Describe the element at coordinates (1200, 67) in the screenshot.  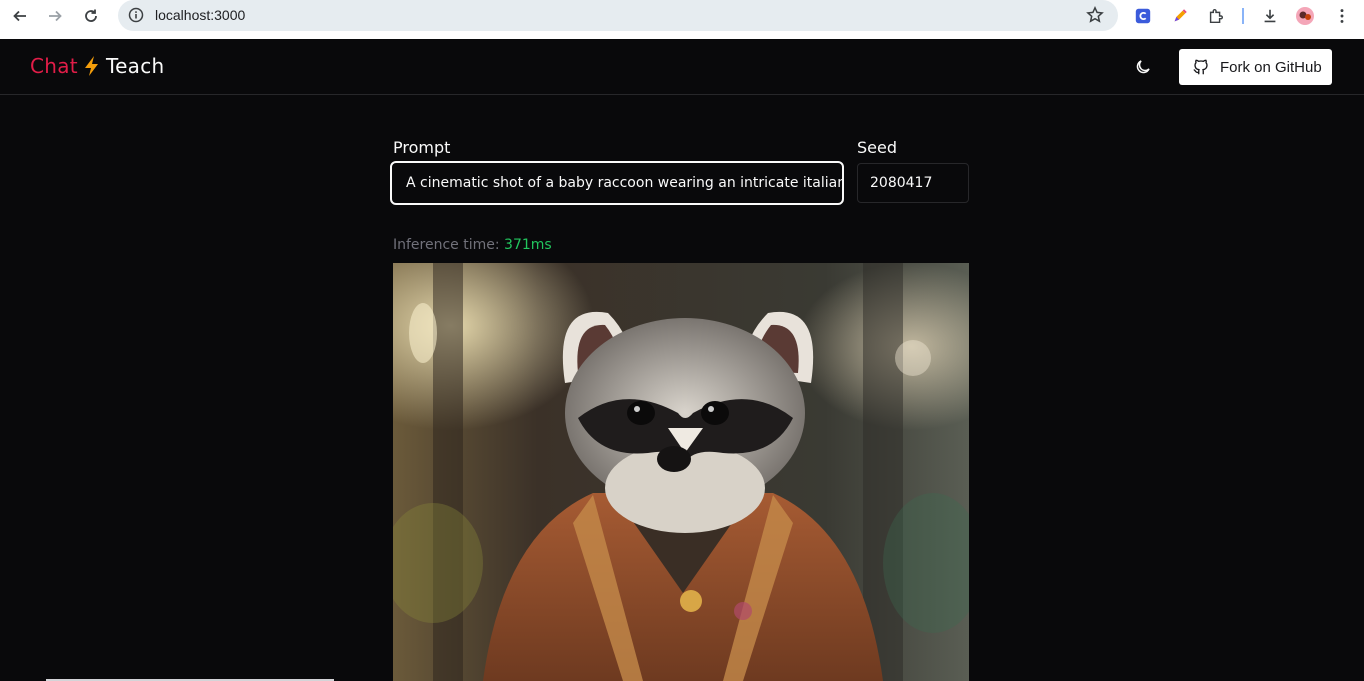
I see `github-icon` at that location.